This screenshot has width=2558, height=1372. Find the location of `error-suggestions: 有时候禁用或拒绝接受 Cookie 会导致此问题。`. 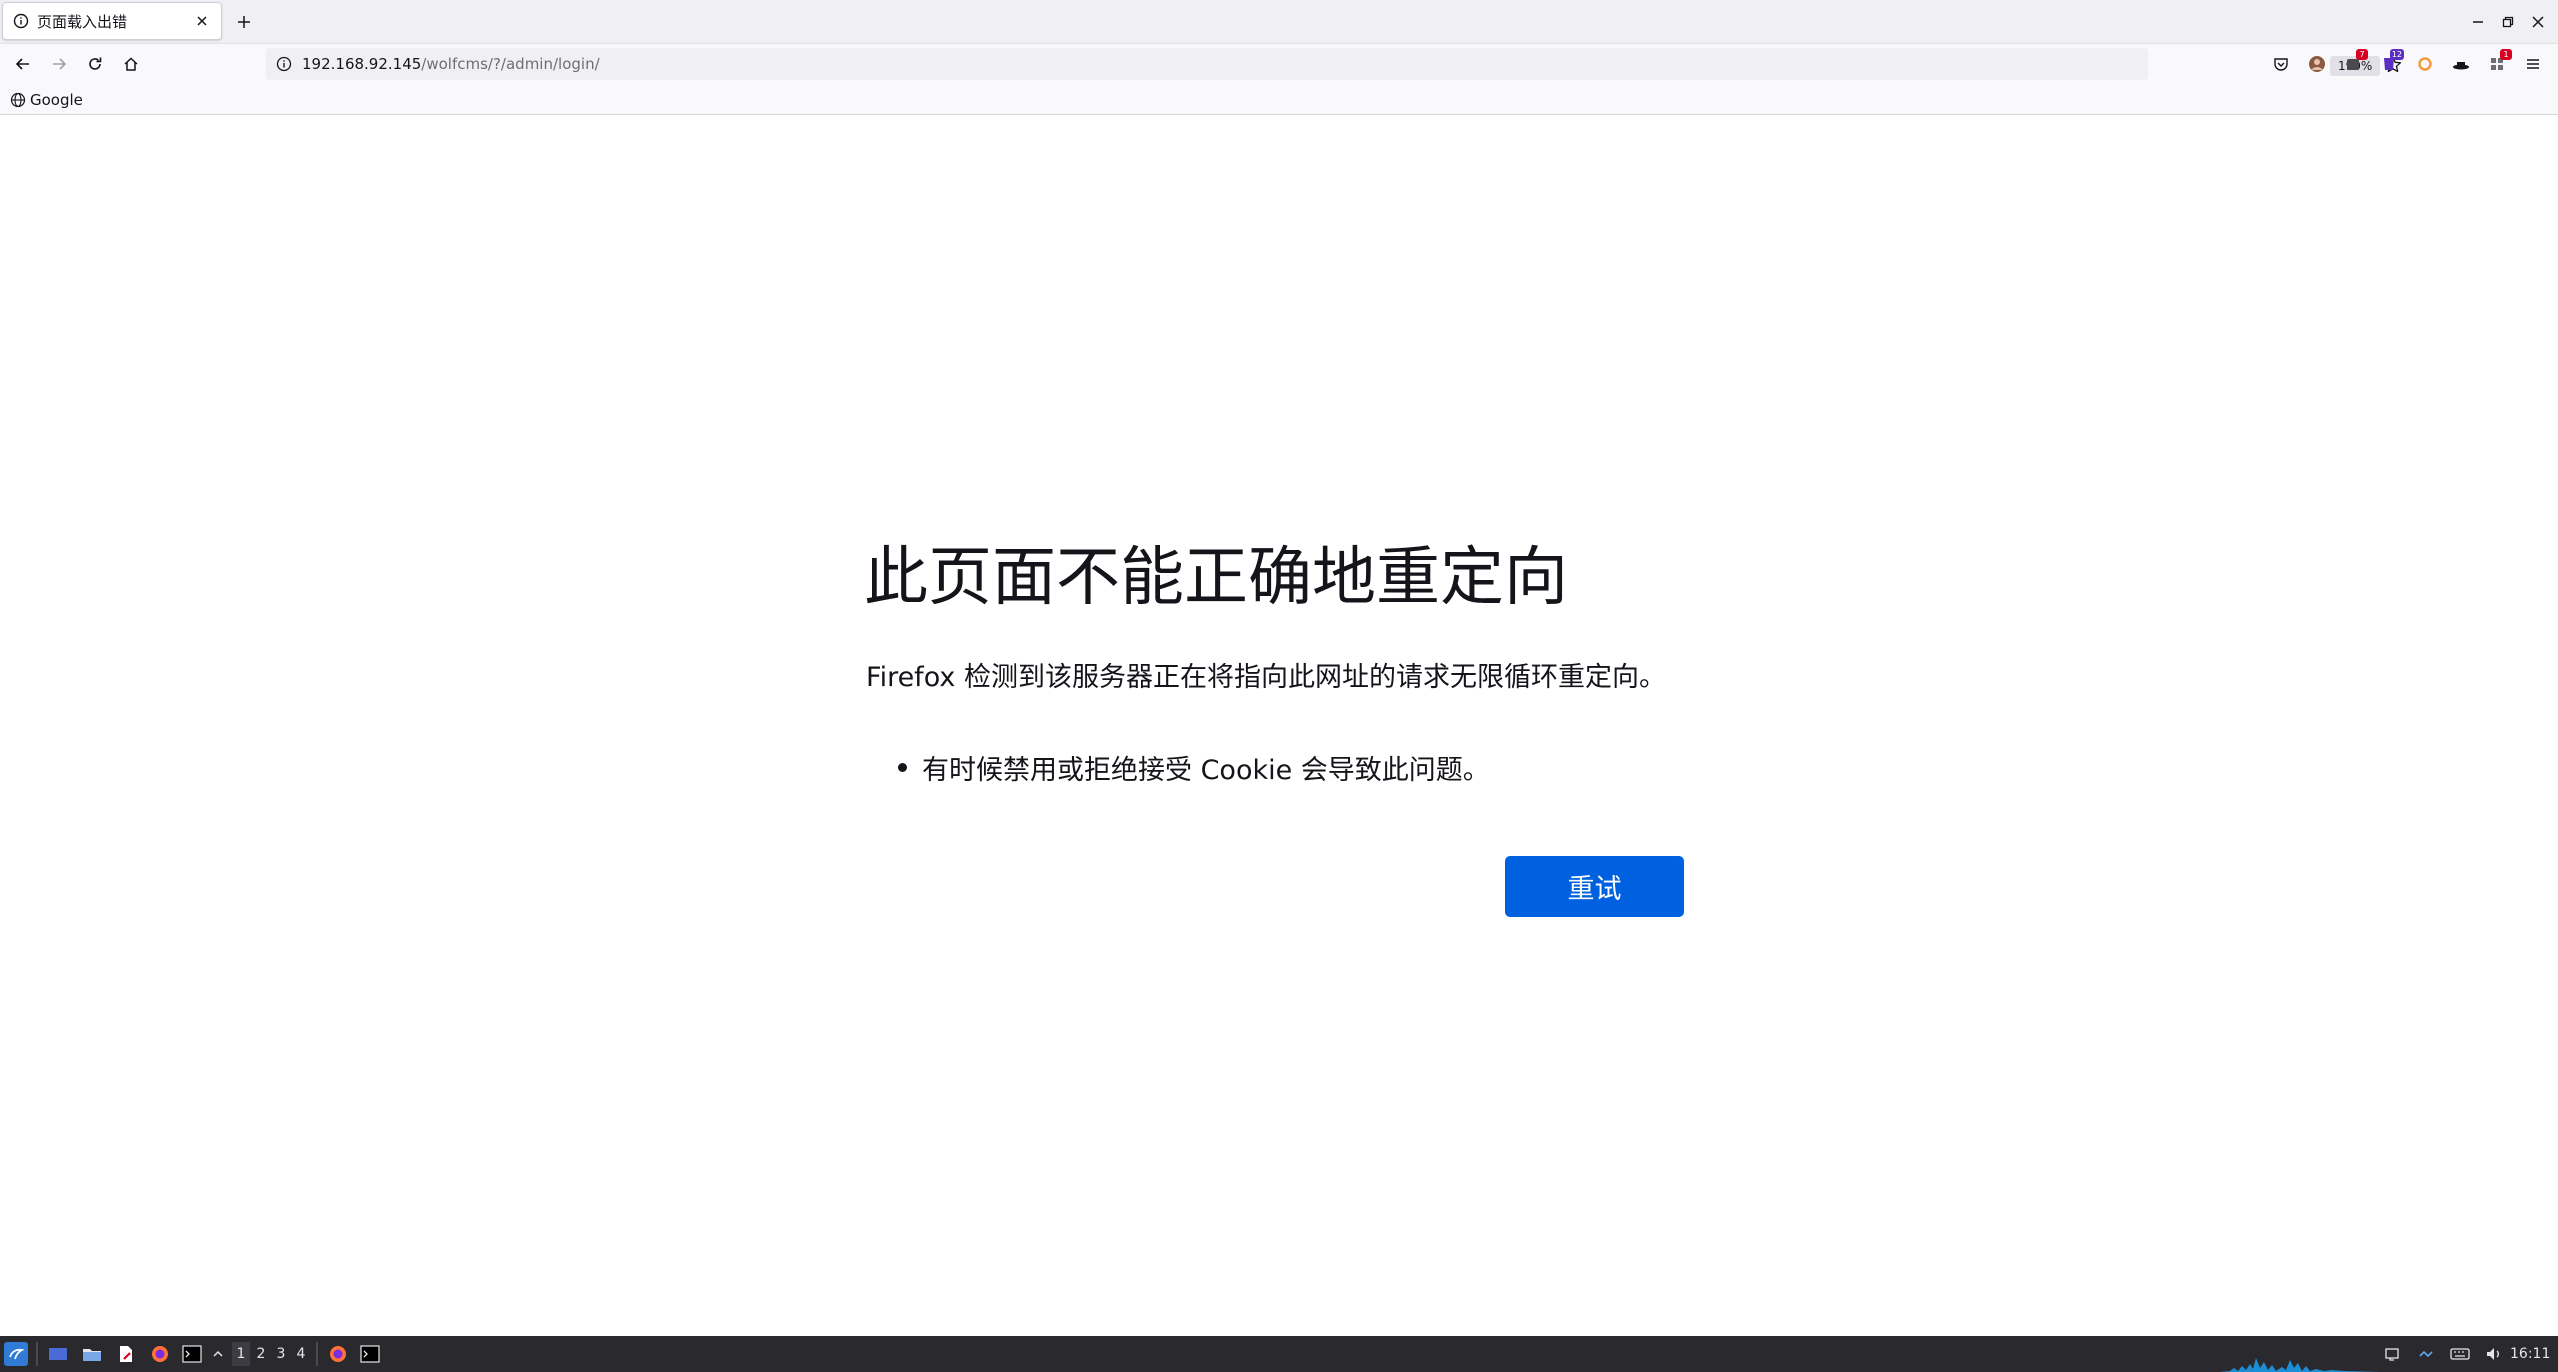

error-suggestions: 有时候禁用或拒绝接受 Cookie 会导致此问题。 is located at coordinates (1194, 767).